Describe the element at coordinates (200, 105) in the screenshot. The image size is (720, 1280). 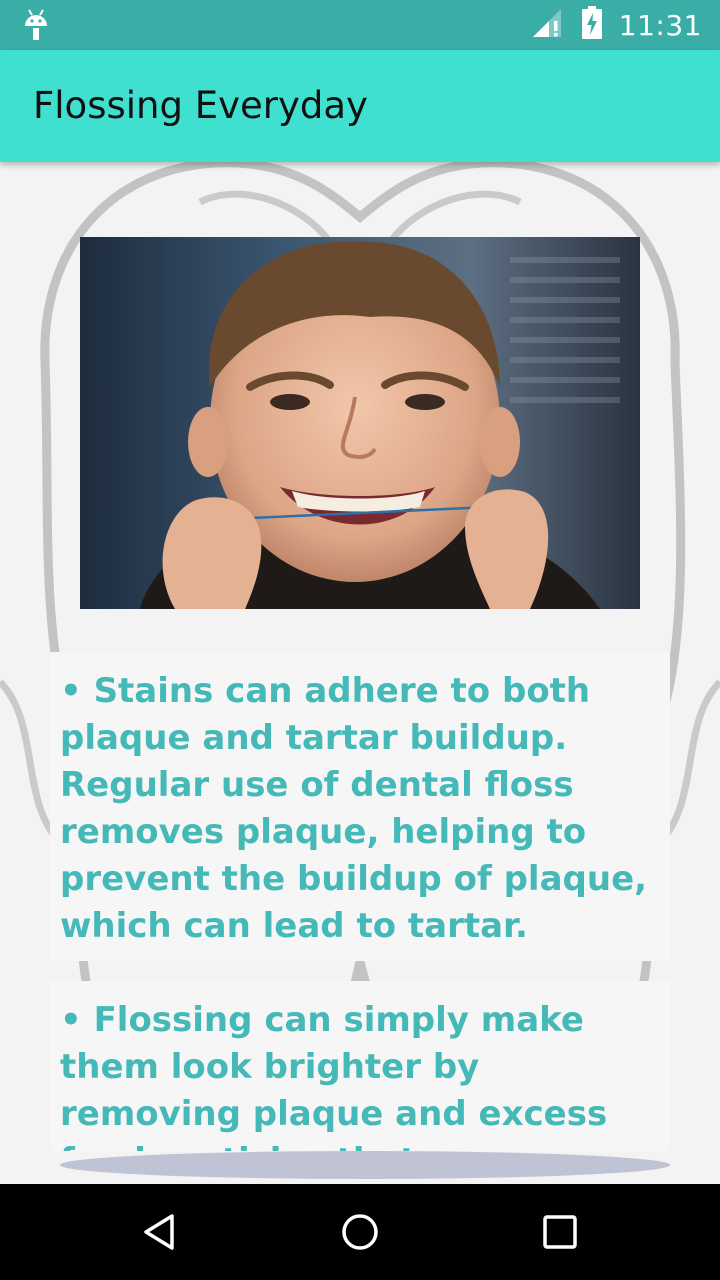
I see `page-title: Flossing Everyday` at that location.